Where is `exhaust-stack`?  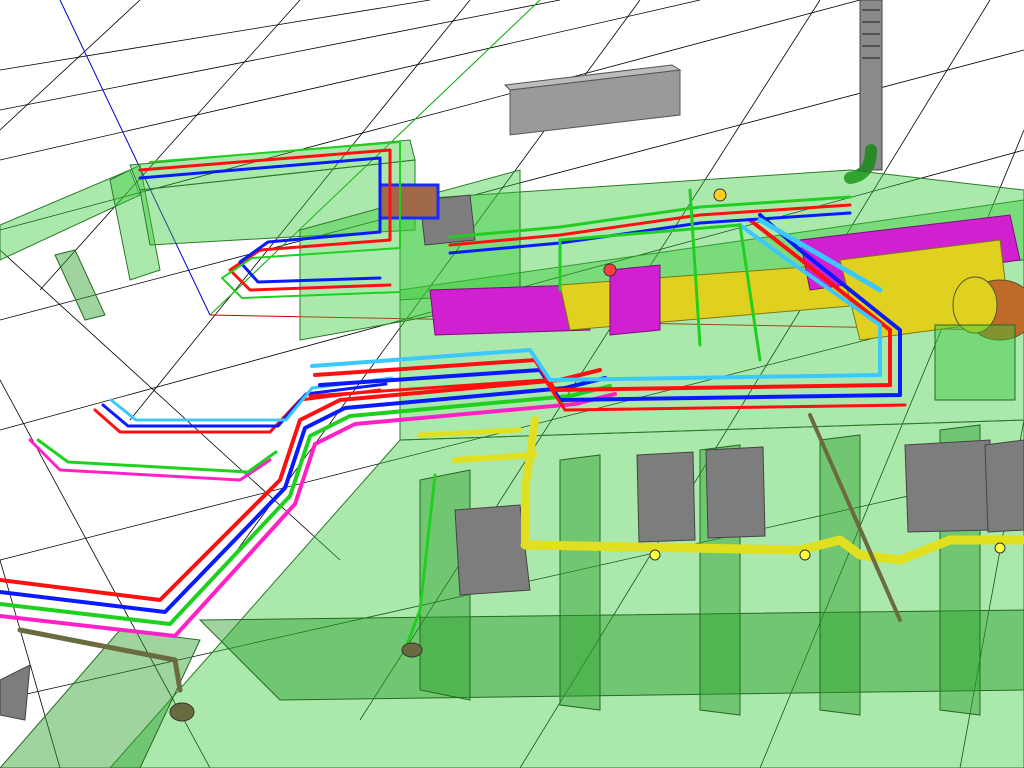 exhaust-stack is located at coordinates (863, 92).